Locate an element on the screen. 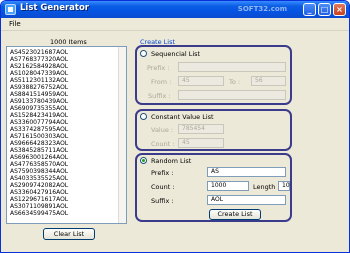 This screenshot has width=350, height=253. rand-count-label: Count : is located at coordinates (163, 187).